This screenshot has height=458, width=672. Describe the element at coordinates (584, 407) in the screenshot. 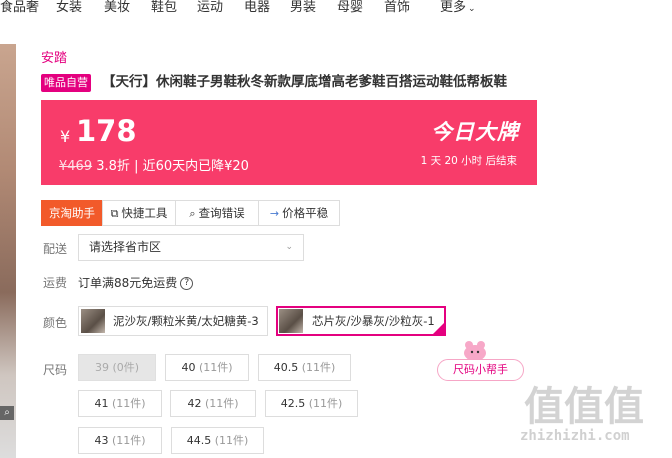

I see `watermark-logo: 值值值` at that location.